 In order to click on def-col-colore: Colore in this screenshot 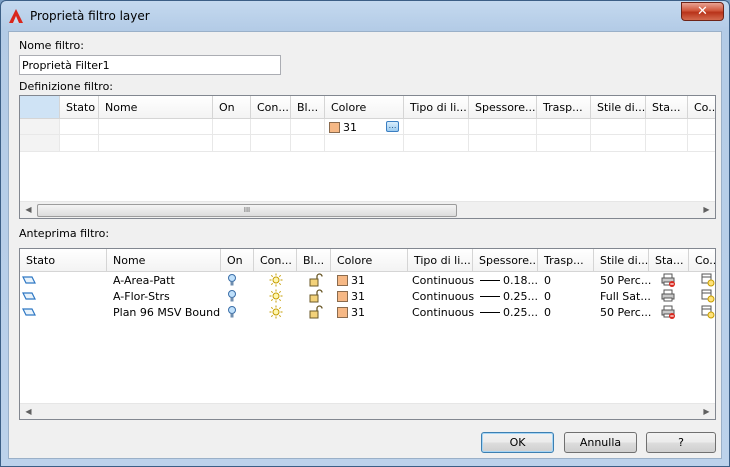, I will do `click(364, 107)`.